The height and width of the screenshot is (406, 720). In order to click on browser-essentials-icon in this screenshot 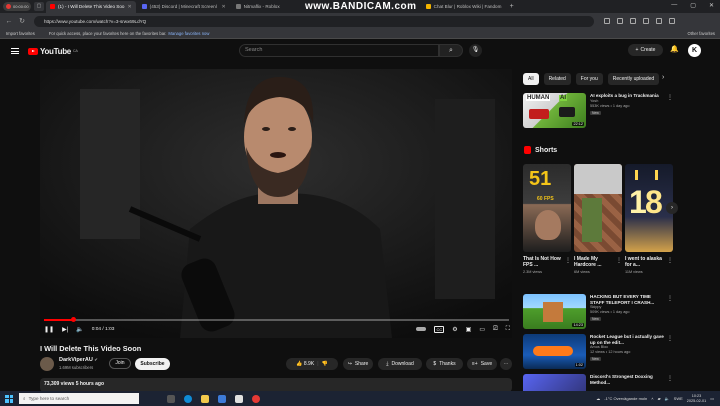, I will do `click(659, 21)`.